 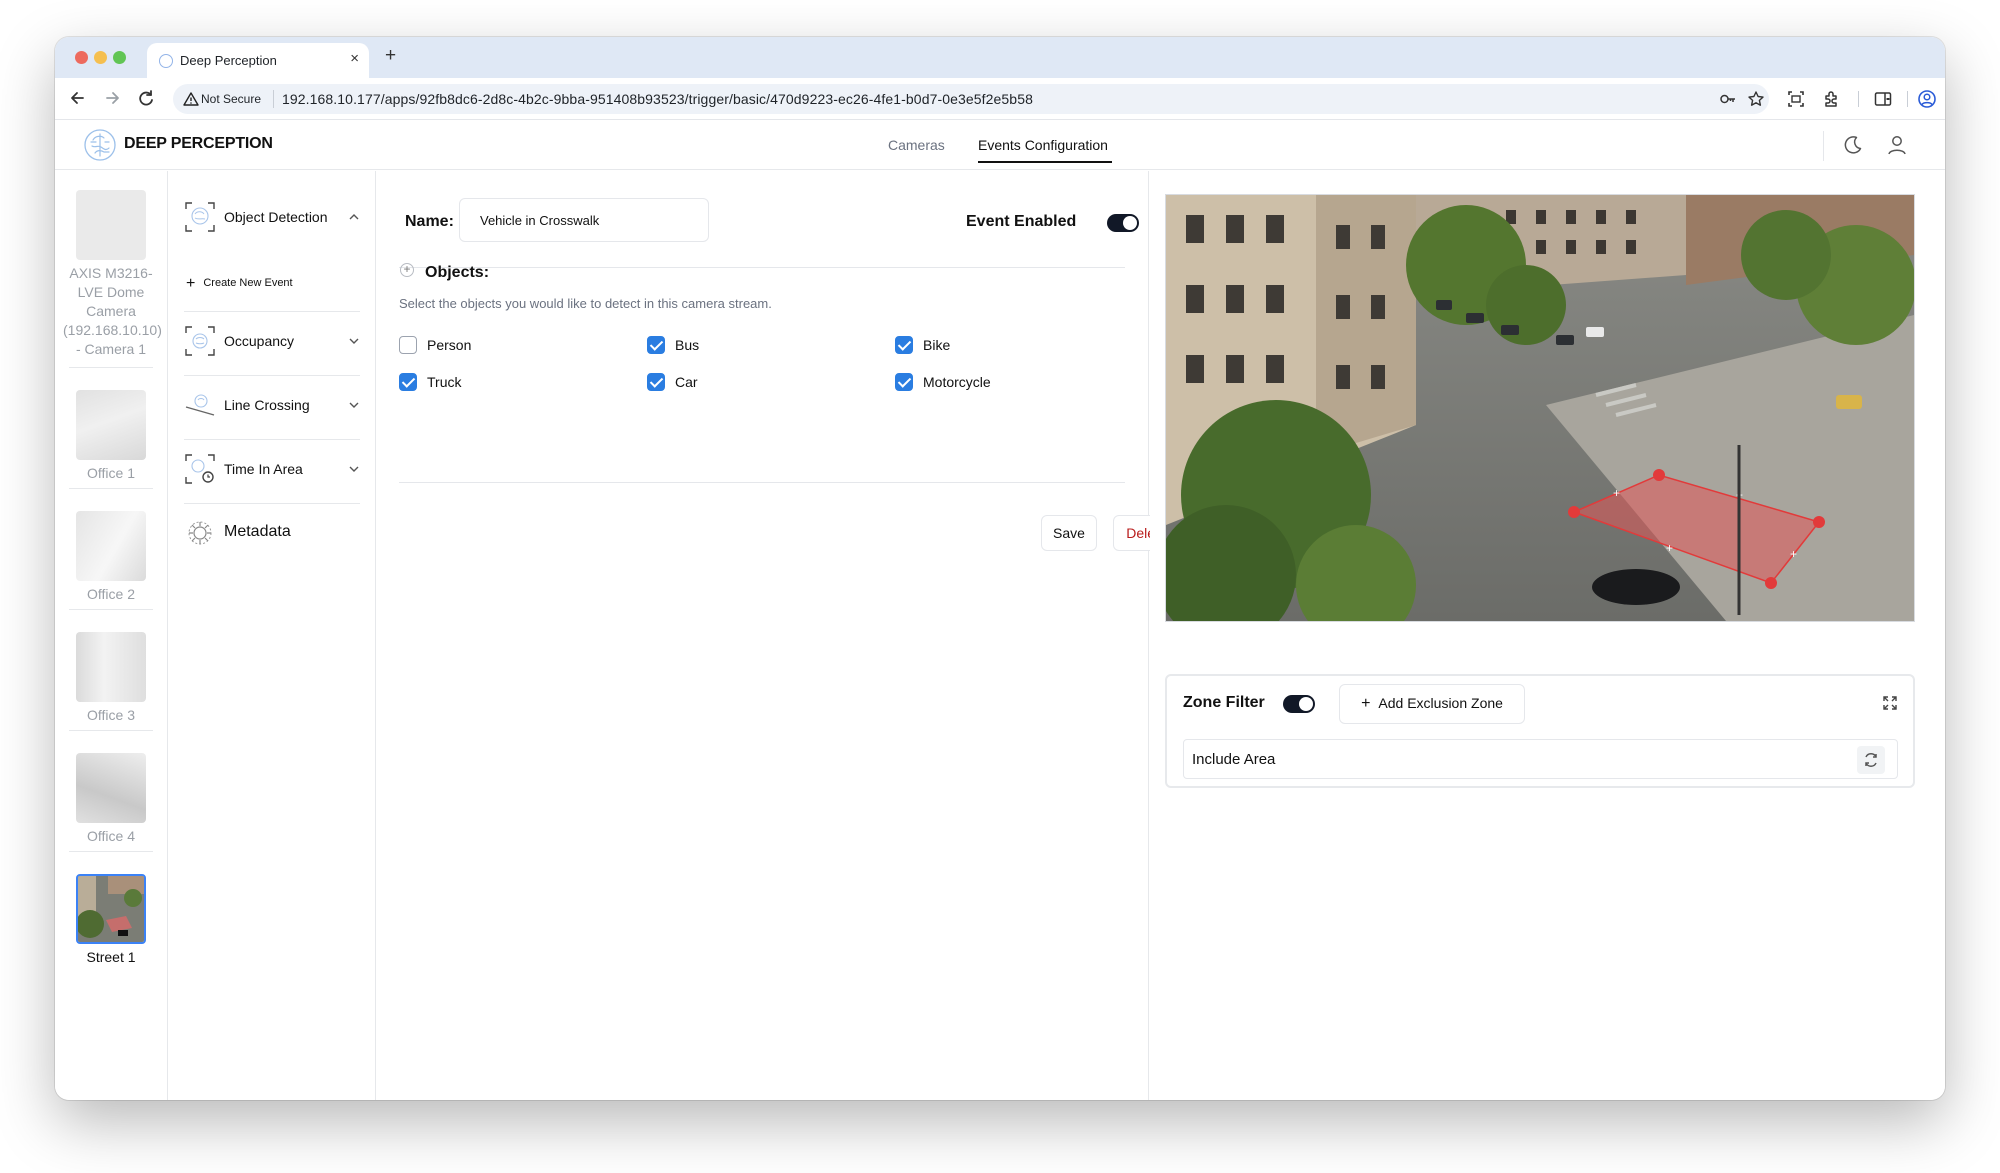 I want to click on event-type-line-crossing: Line Crossing, so click(x=272, y=405).